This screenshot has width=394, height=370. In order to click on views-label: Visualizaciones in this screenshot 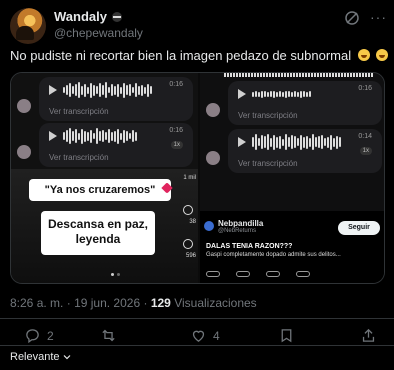, I will do `click(215, 303)`.